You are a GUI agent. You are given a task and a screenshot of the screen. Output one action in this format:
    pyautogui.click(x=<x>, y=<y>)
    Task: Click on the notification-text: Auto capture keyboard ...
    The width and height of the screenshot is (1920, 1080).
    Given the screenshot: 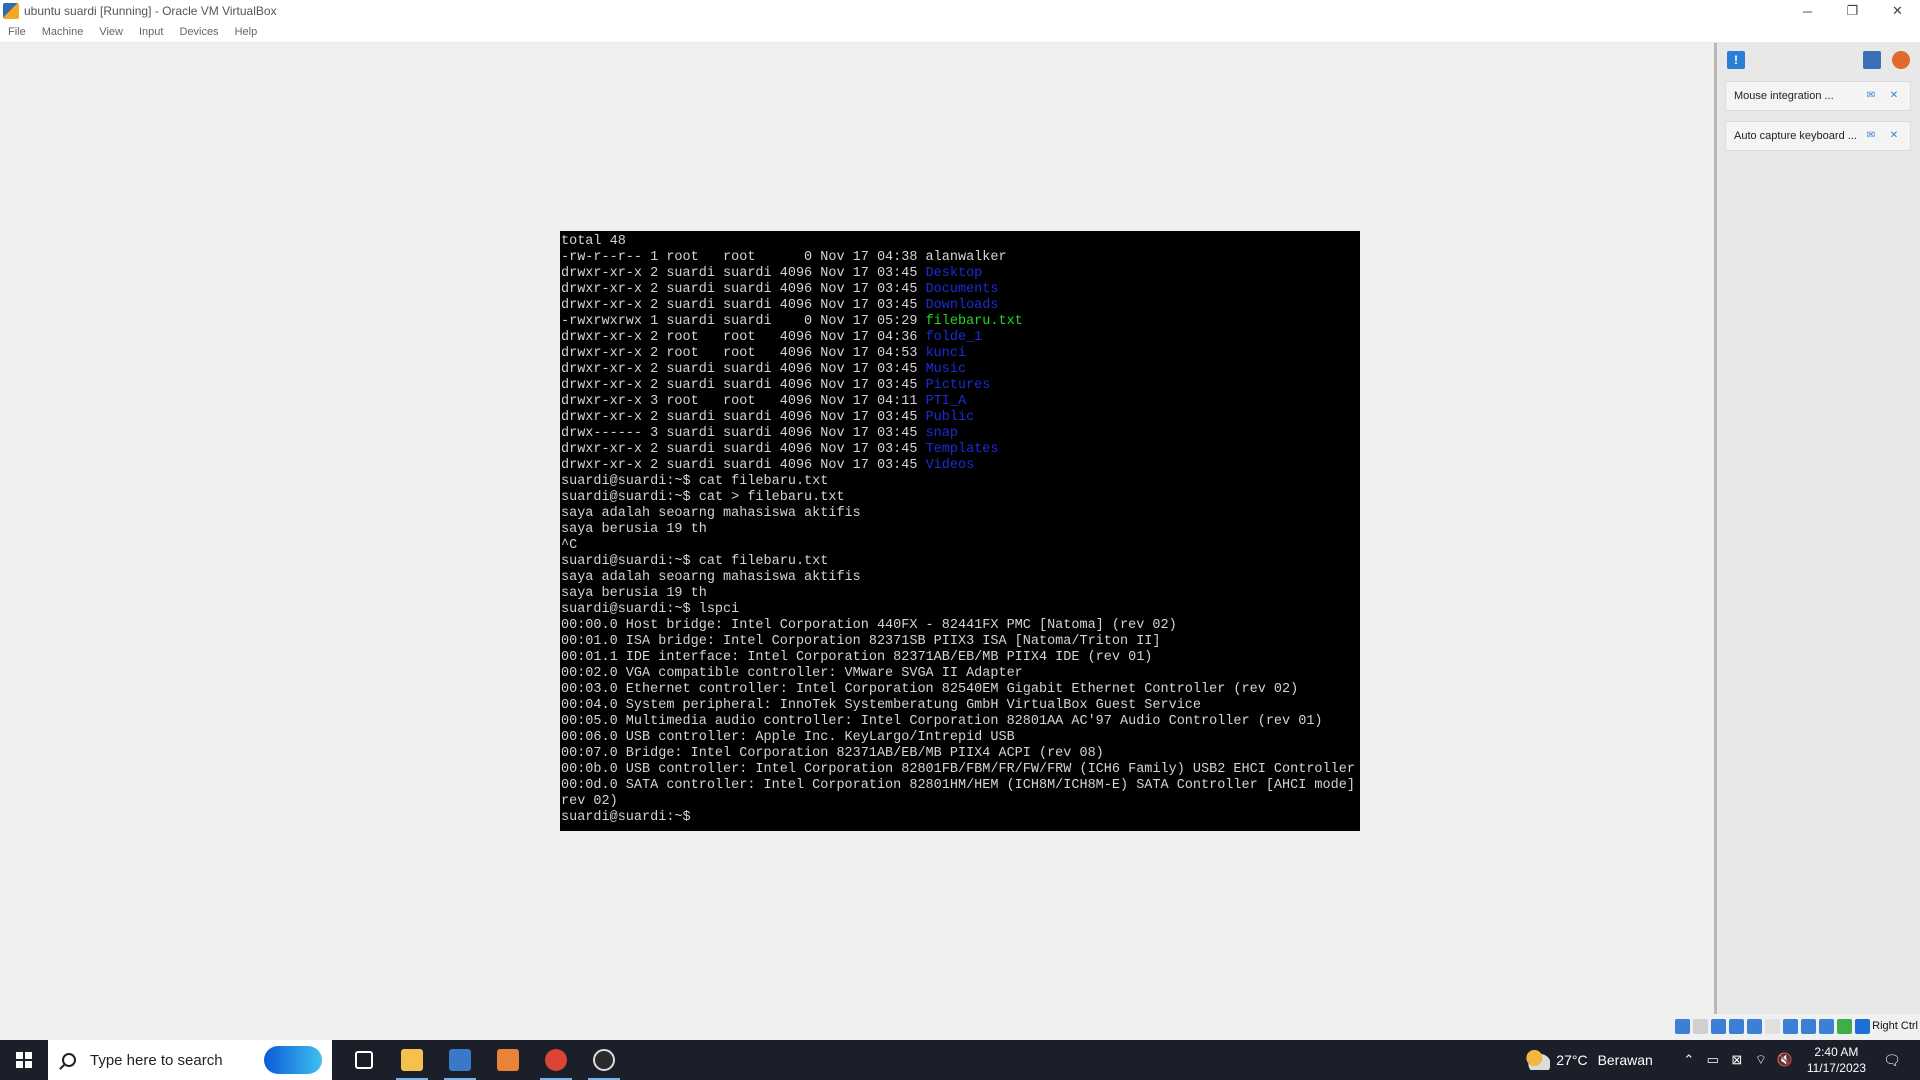 What is the action you would take?
    pyautogui.click(x=1795, y=136)
    